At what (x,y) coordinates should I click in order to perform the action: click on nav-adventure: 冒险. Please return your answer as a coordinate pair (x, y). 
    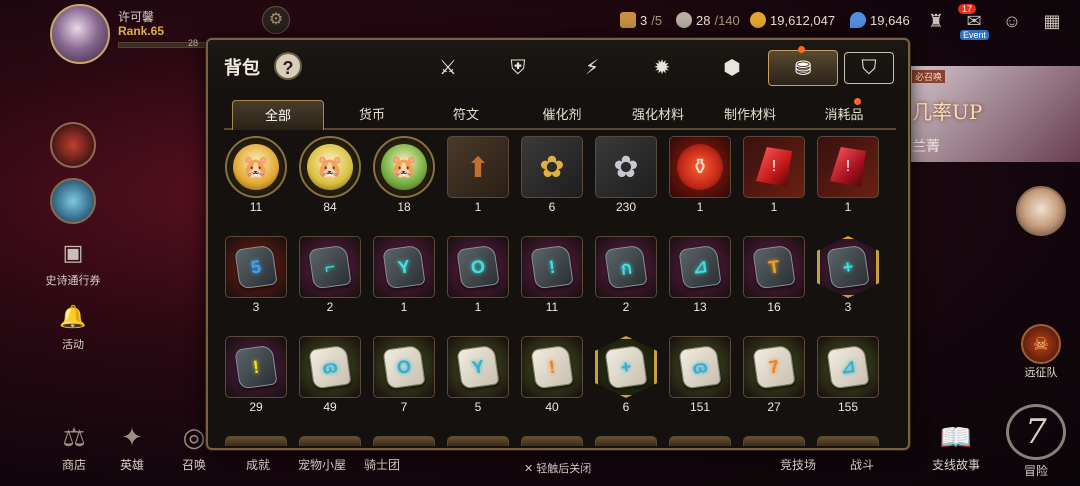
    Looking at the image, I should click on (1036, 470).